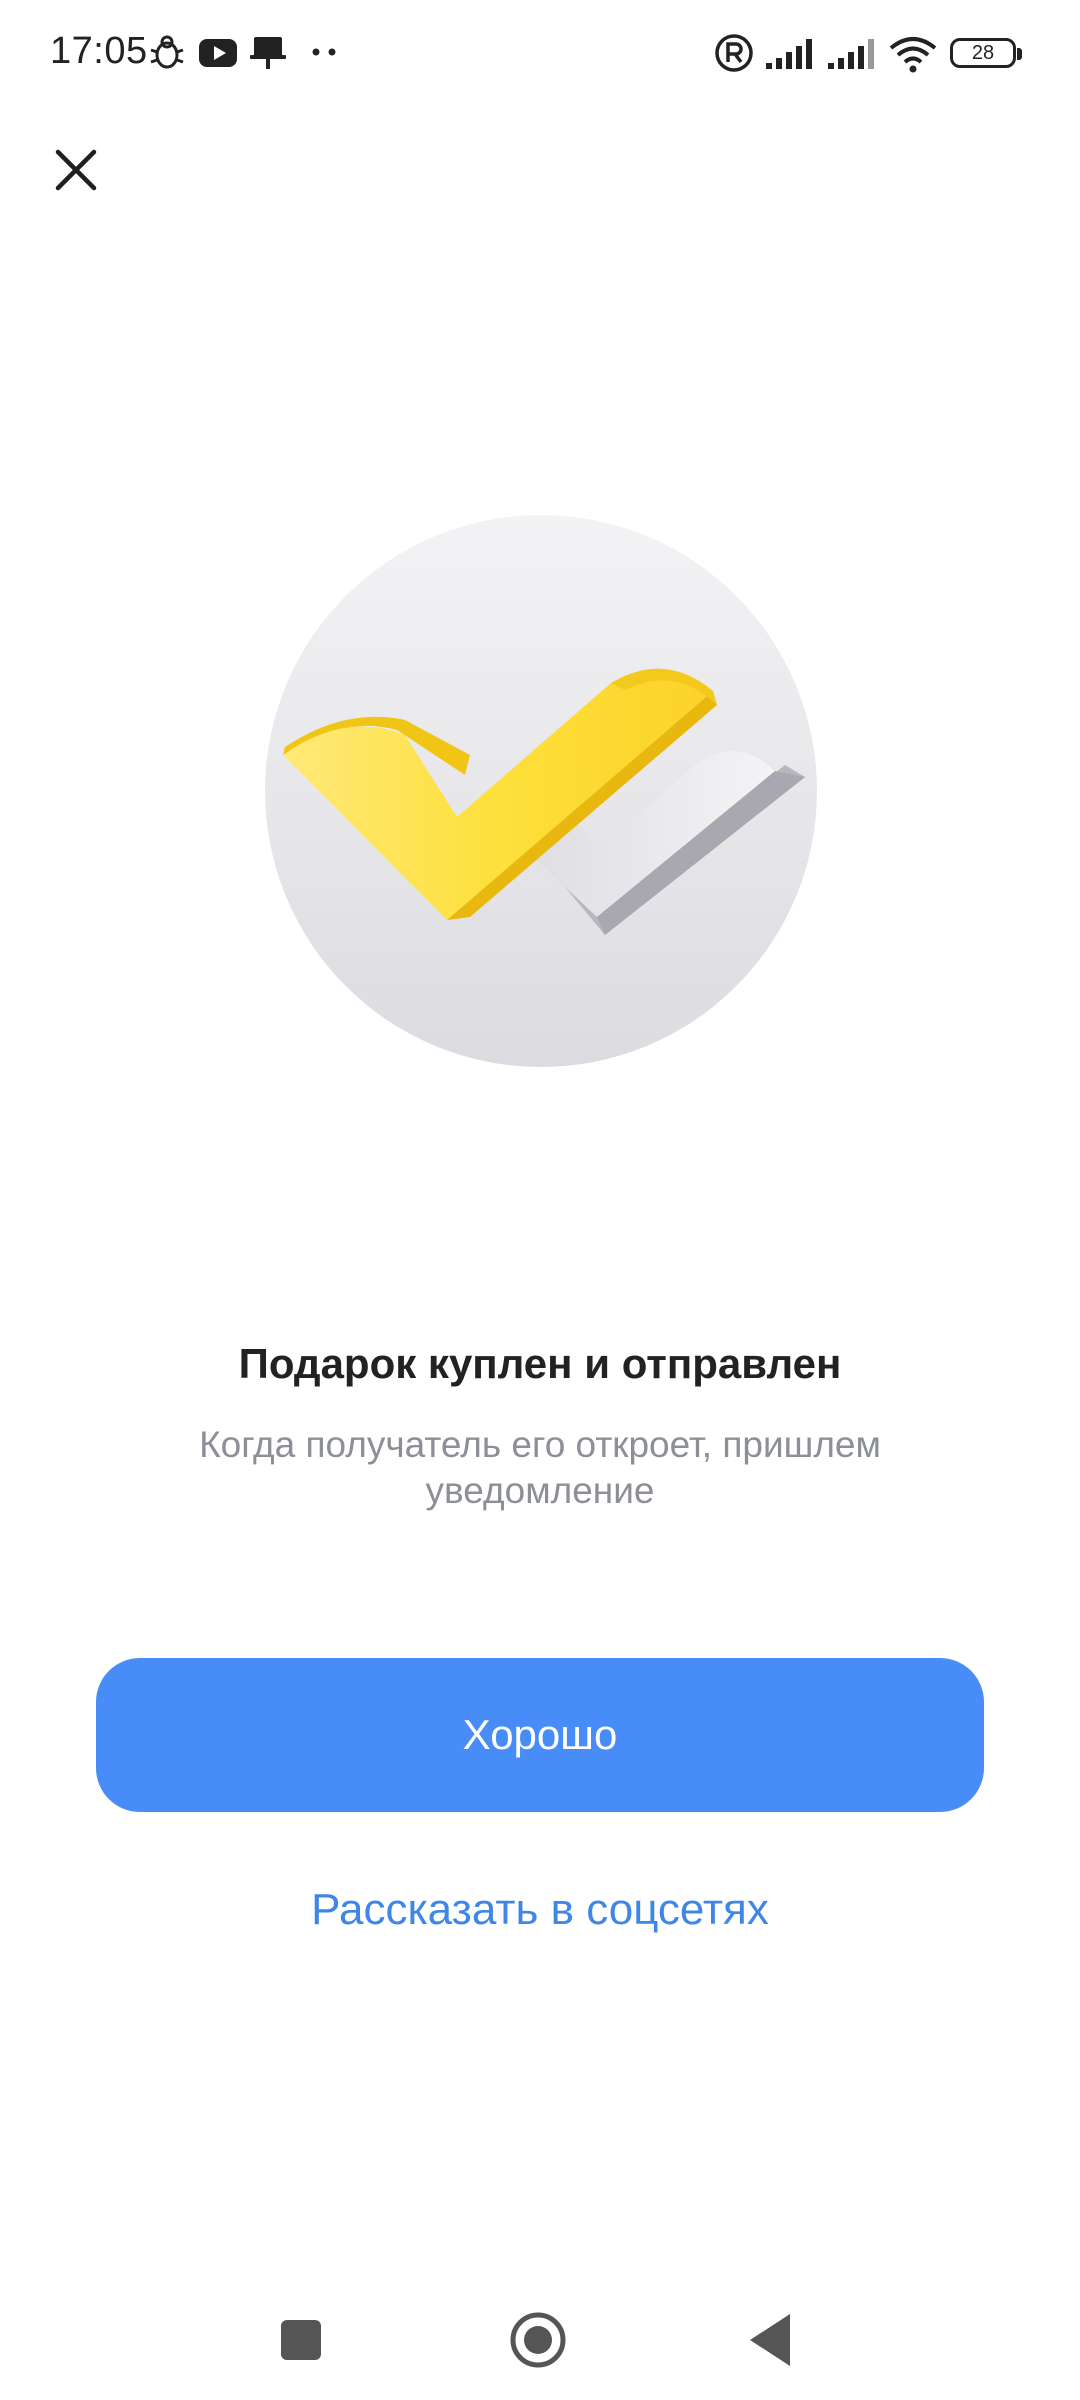 This screenshot has height=2400, width=1080. Describe the element at coordinates (540, 1363) in the screenshot. I see `page-title: Подарок куплен и отправлен` at that location.